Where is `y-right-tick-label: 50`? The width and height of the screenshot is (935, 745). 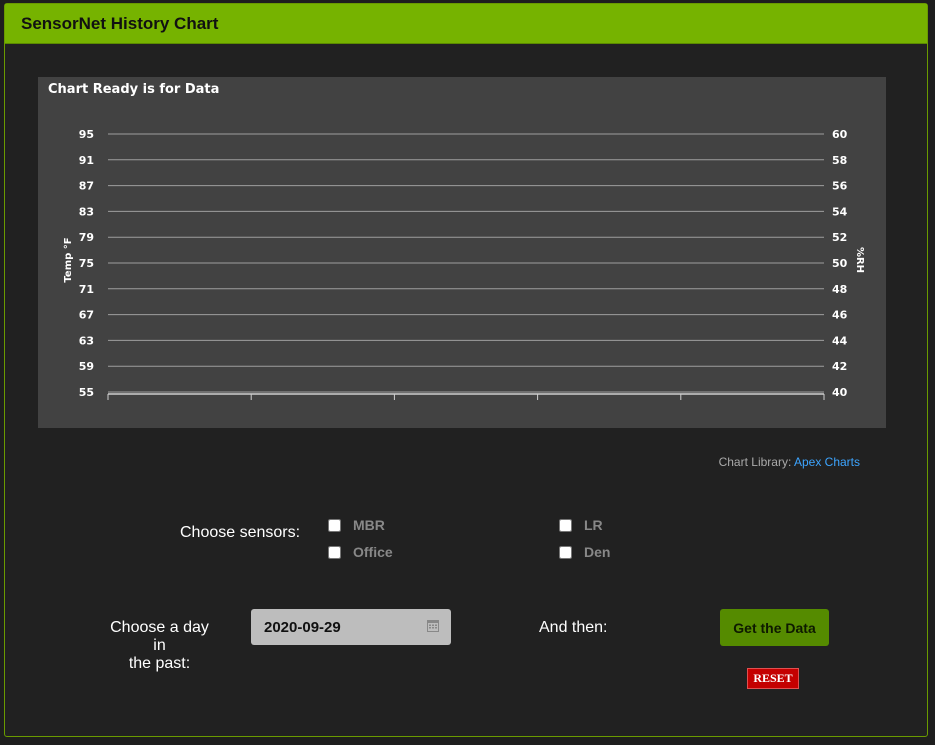 y-right-tick-label: 50 is located at coordinates (840, 263).